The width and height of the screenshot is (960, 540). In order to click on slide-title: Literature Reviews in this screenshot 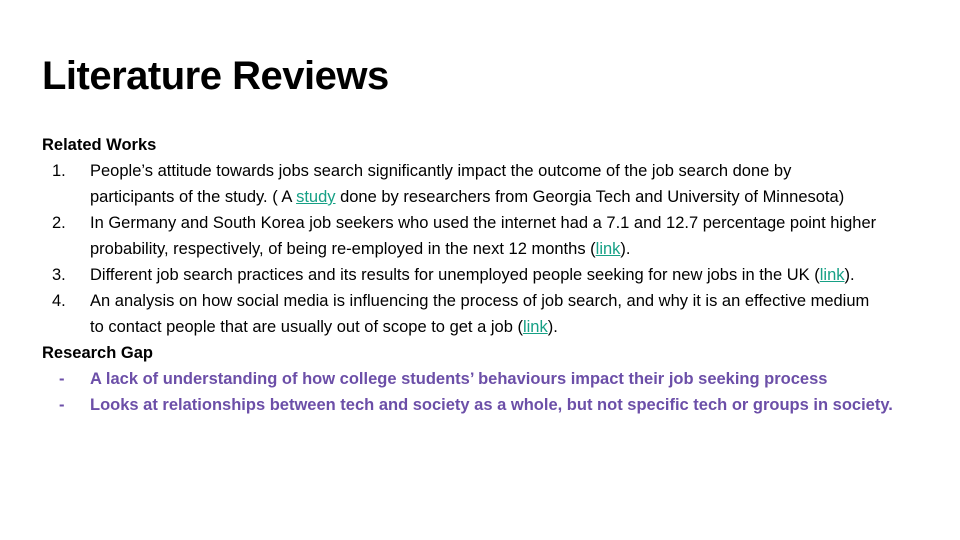, I will do `click(215, 76)`.